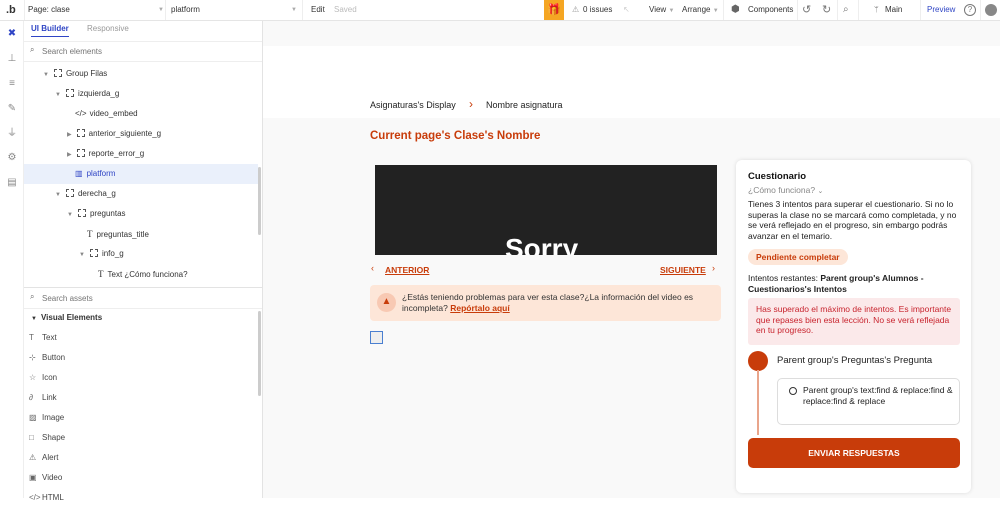  Describe the element at coordinates (480, 308) in the screenshot. I see `report-link: Repórtalo aquí` at that location.